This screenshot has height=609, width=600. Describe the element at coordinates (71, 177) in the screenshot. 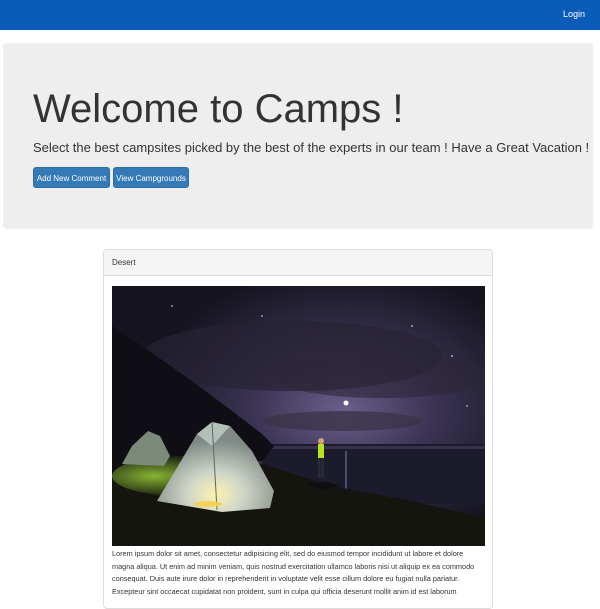

I see `add-new-comment-button: Add New Comment` at that location.